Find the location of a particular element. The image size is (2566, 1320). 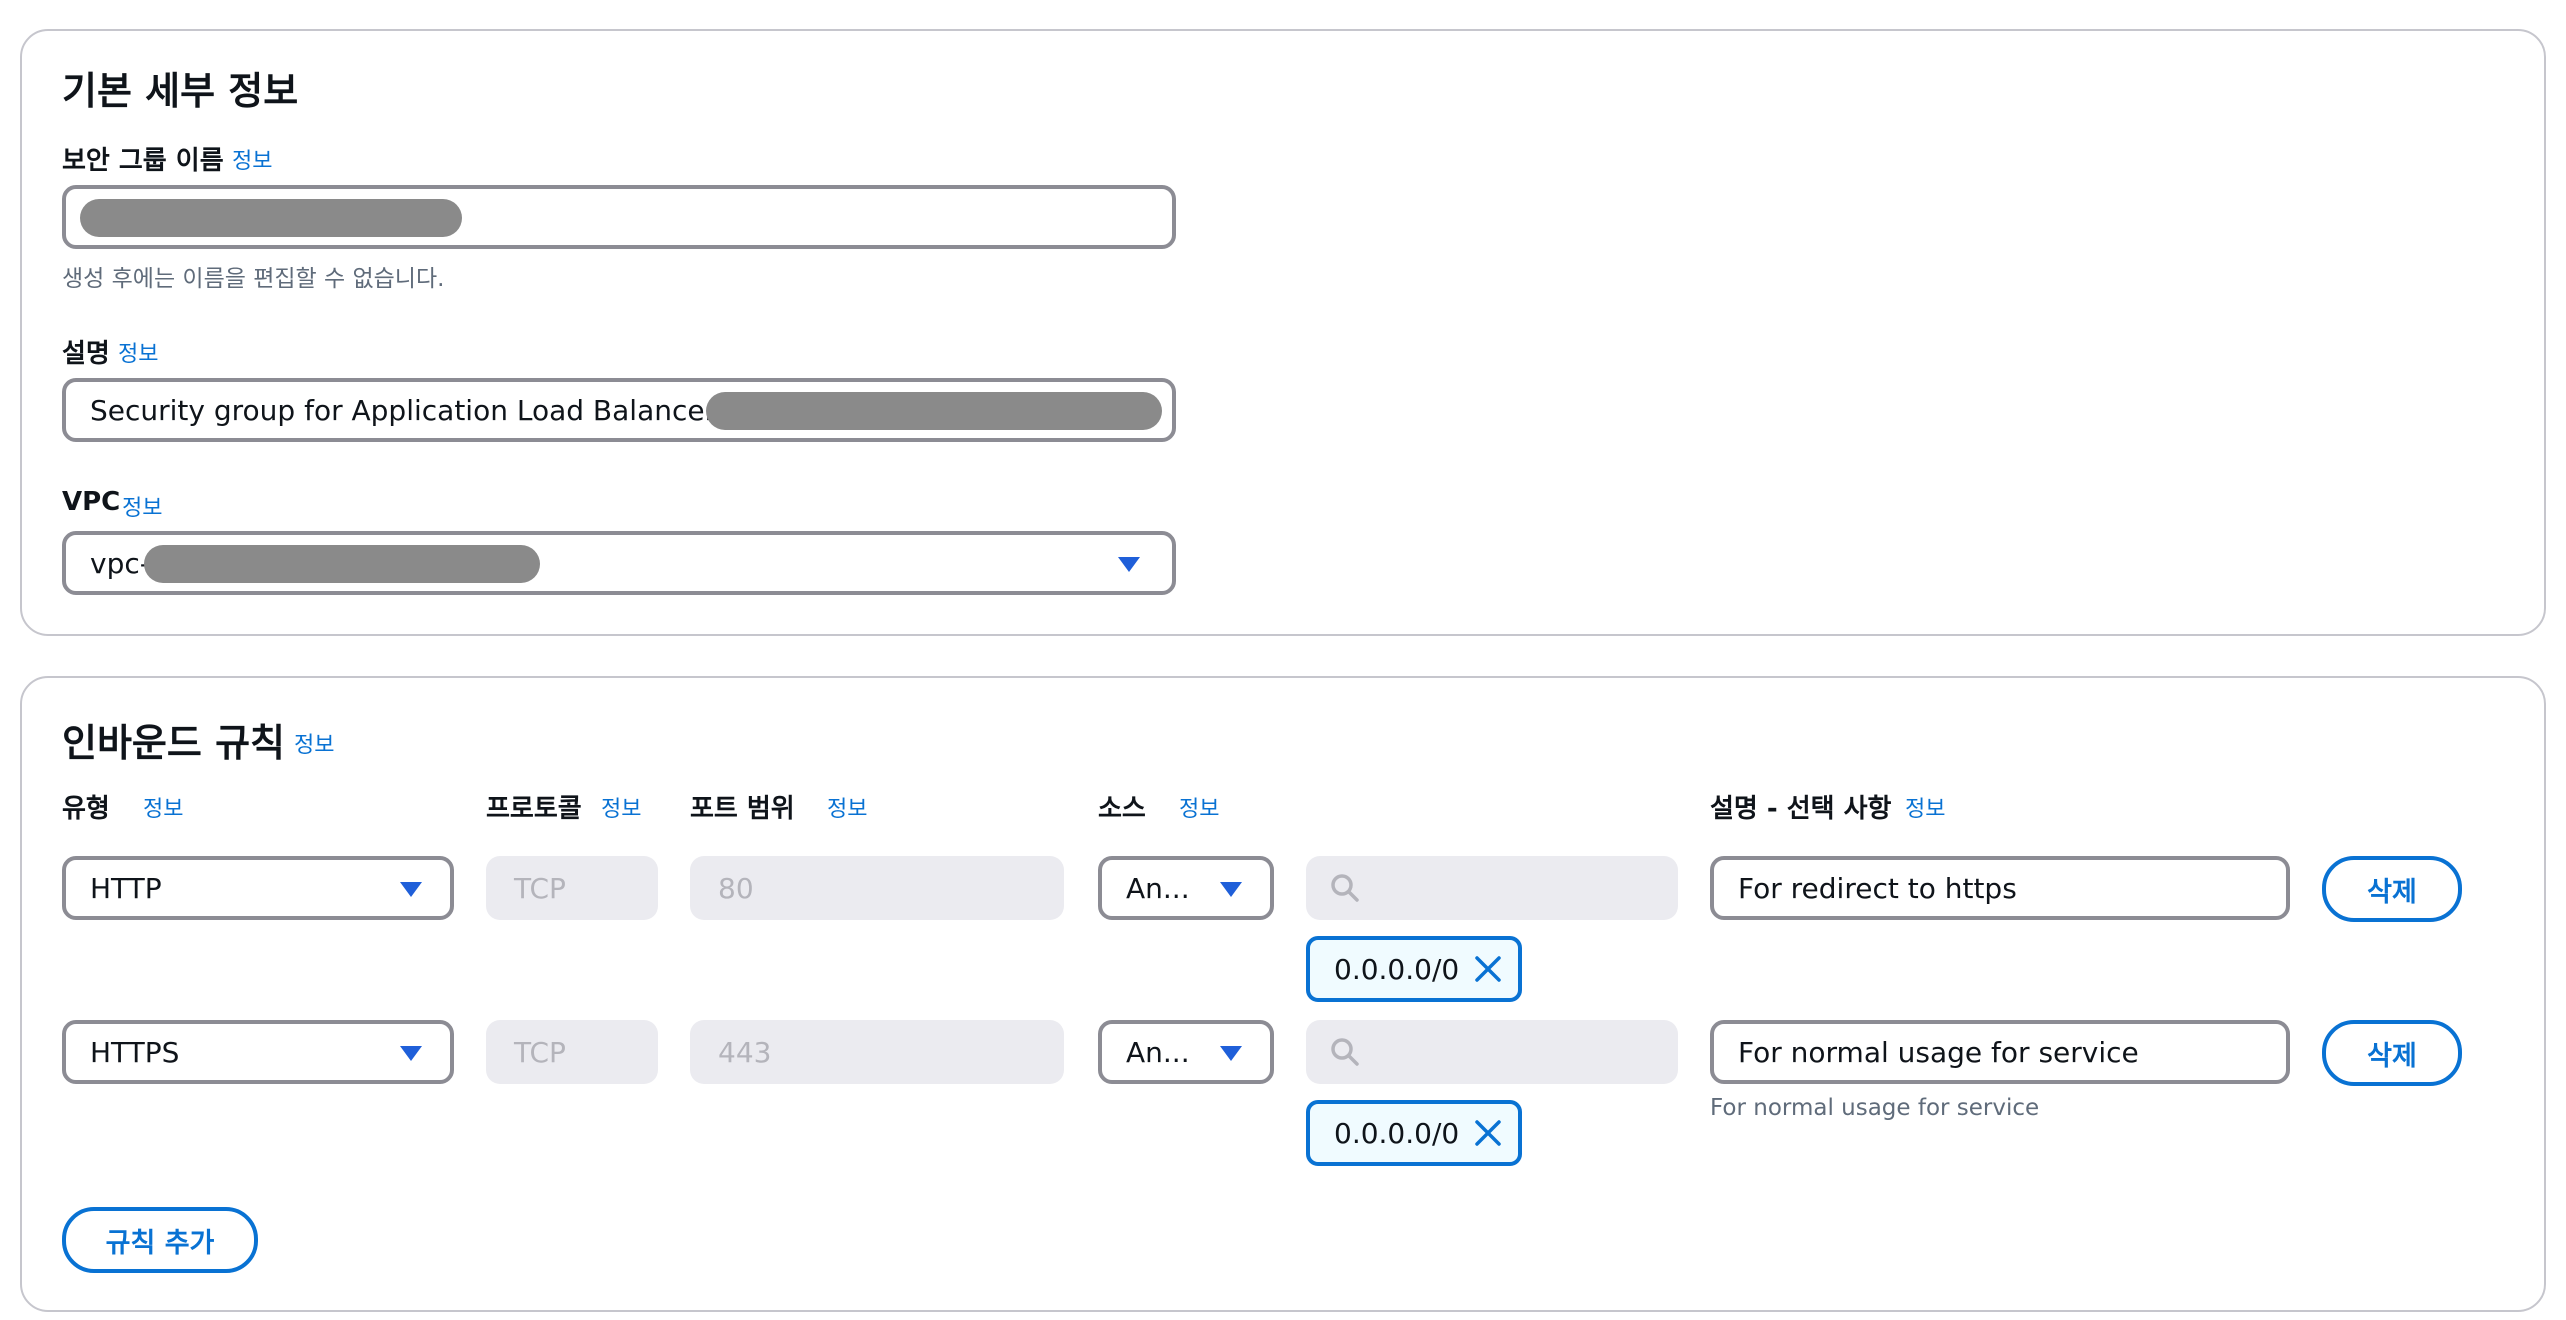

vpc-label: VPC is located at coordinates (91, 502).